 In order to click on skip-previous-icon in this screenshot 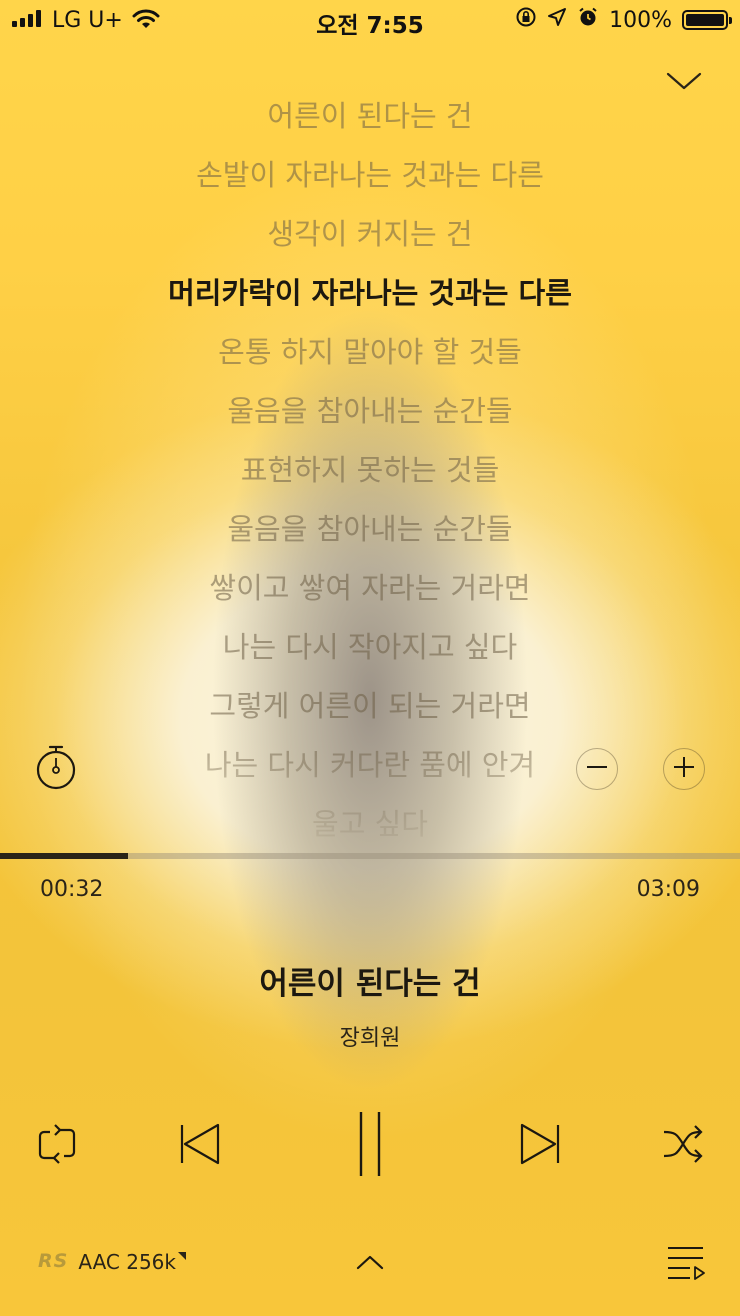, I will do `click(200, 1146)`.